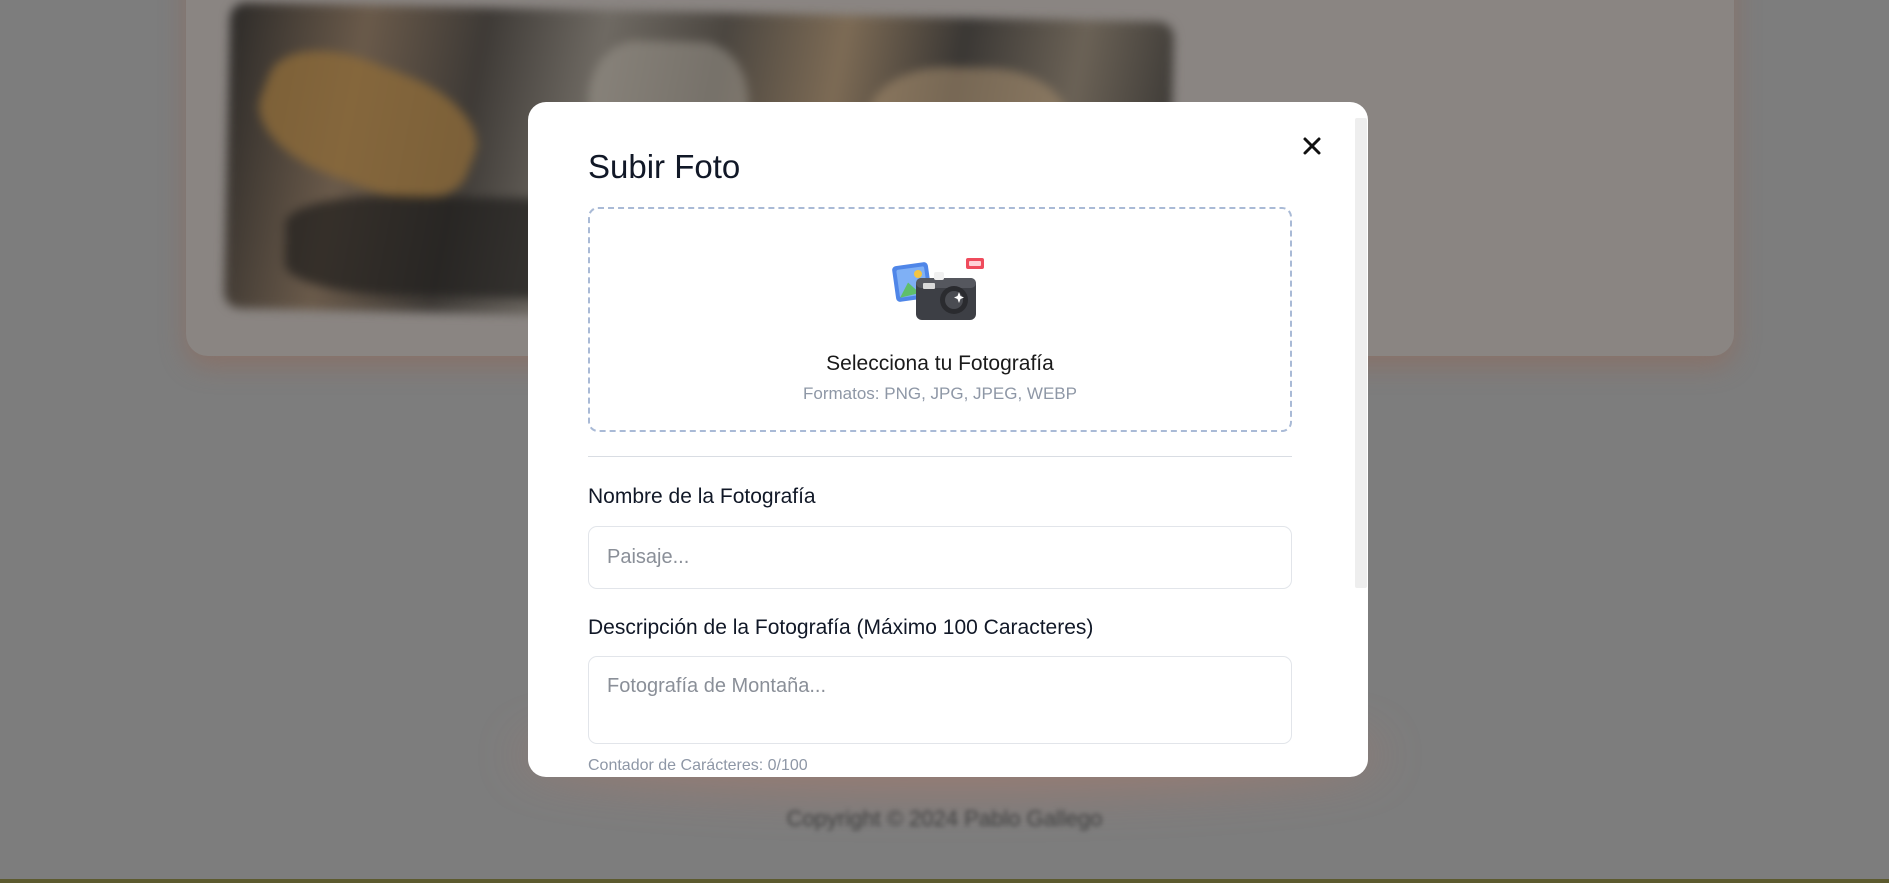 Image resolution: width=1889 pixels, height=883 pixels. Describe the element at coordinates (940, 393) in the screenshot. I see `dropzone-formats: Formatos: PNG, JPG, JPEG, WEBP` at that location.